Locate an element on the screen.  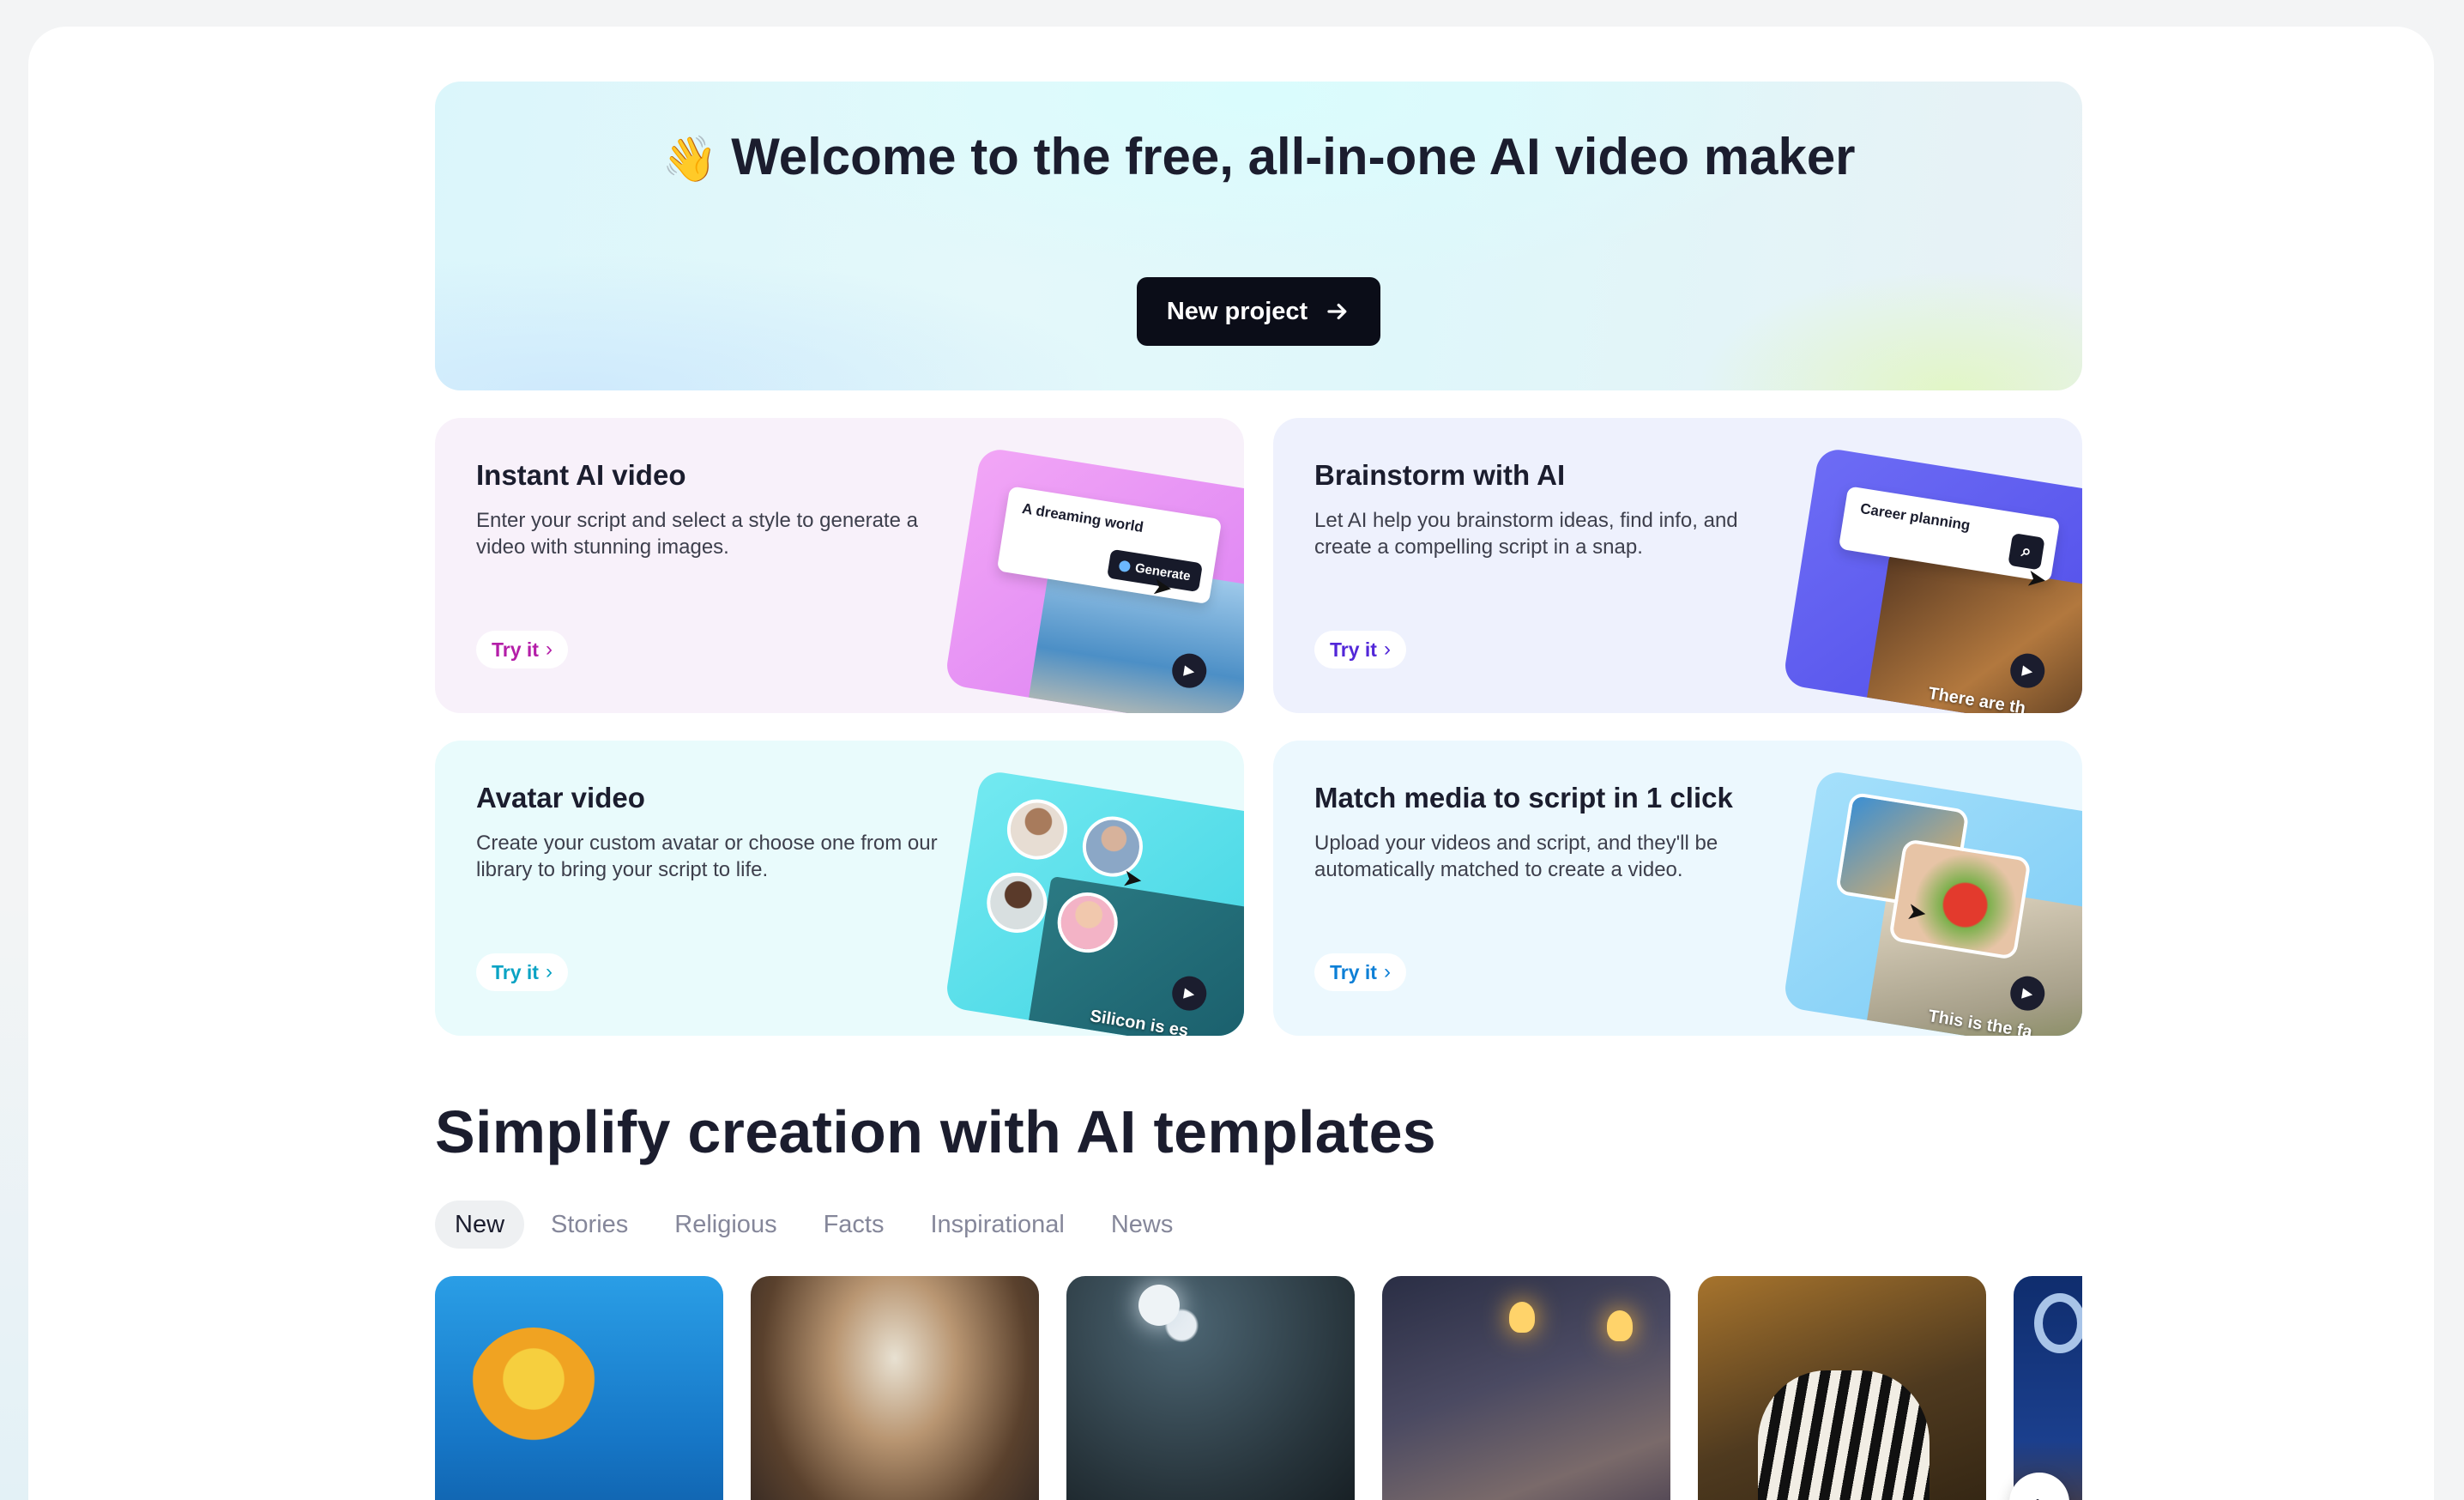
template-card-underwater is located at coordinates (579, 1388).